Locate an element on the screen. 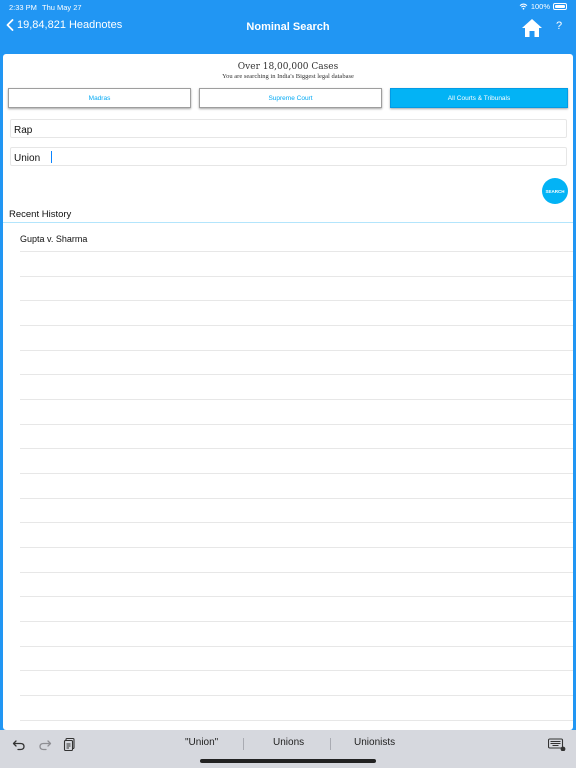 Image resolution: width=576 pixels, height=768 pixels. paste-icon is located at coordinates (70, 744).